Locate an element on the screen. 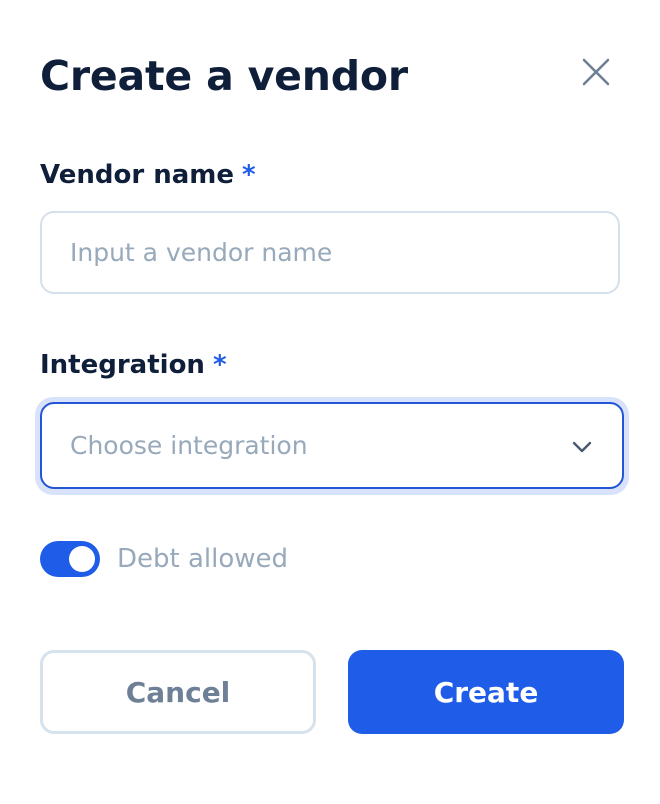 This screenshot has height=804, width=660. dialog-title: Create a vendor is located at coordinates (224, 76).